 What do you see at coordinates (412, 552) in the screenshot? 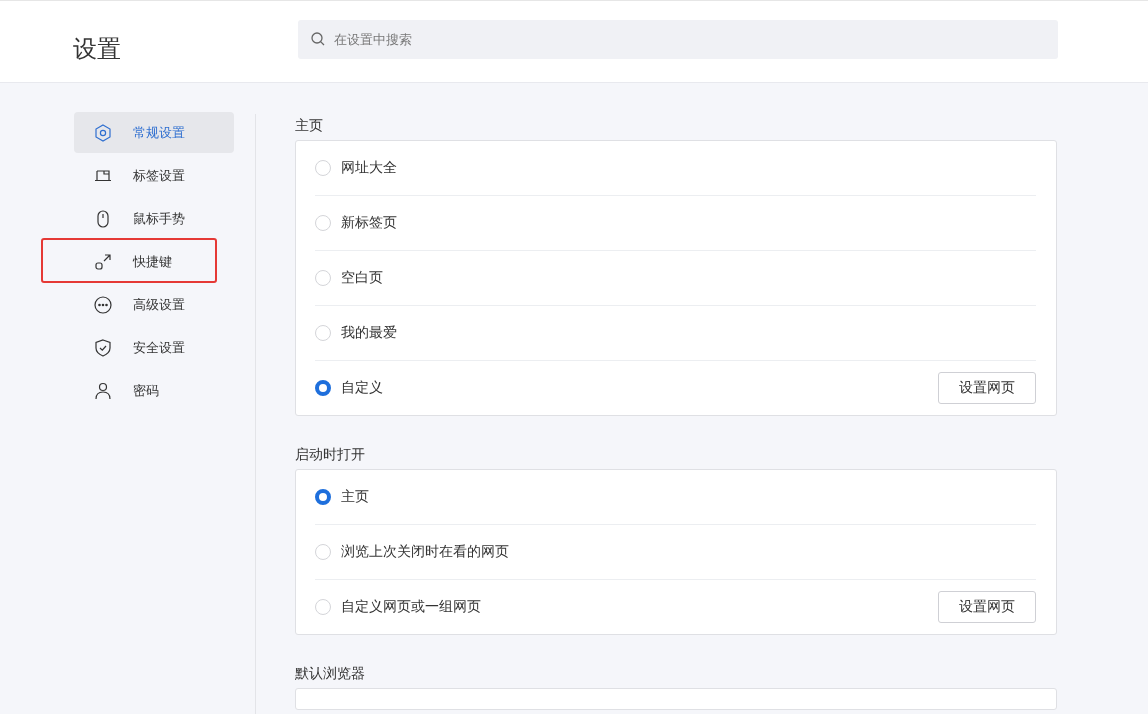
I see `radio-option: 浏览上次关闭时在看的网页` at bounding box center [412, 552].